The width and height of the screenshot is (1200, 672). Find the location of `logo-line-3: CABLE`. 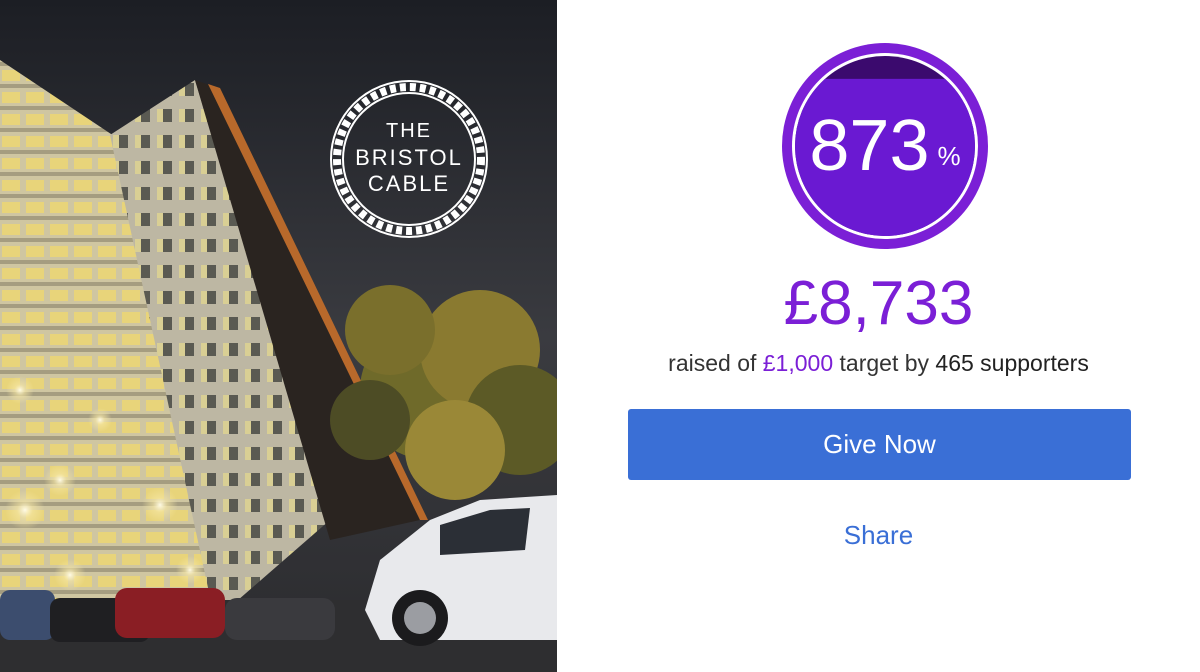

logo-line-3: CABLE is located at coordinates (409, 183).